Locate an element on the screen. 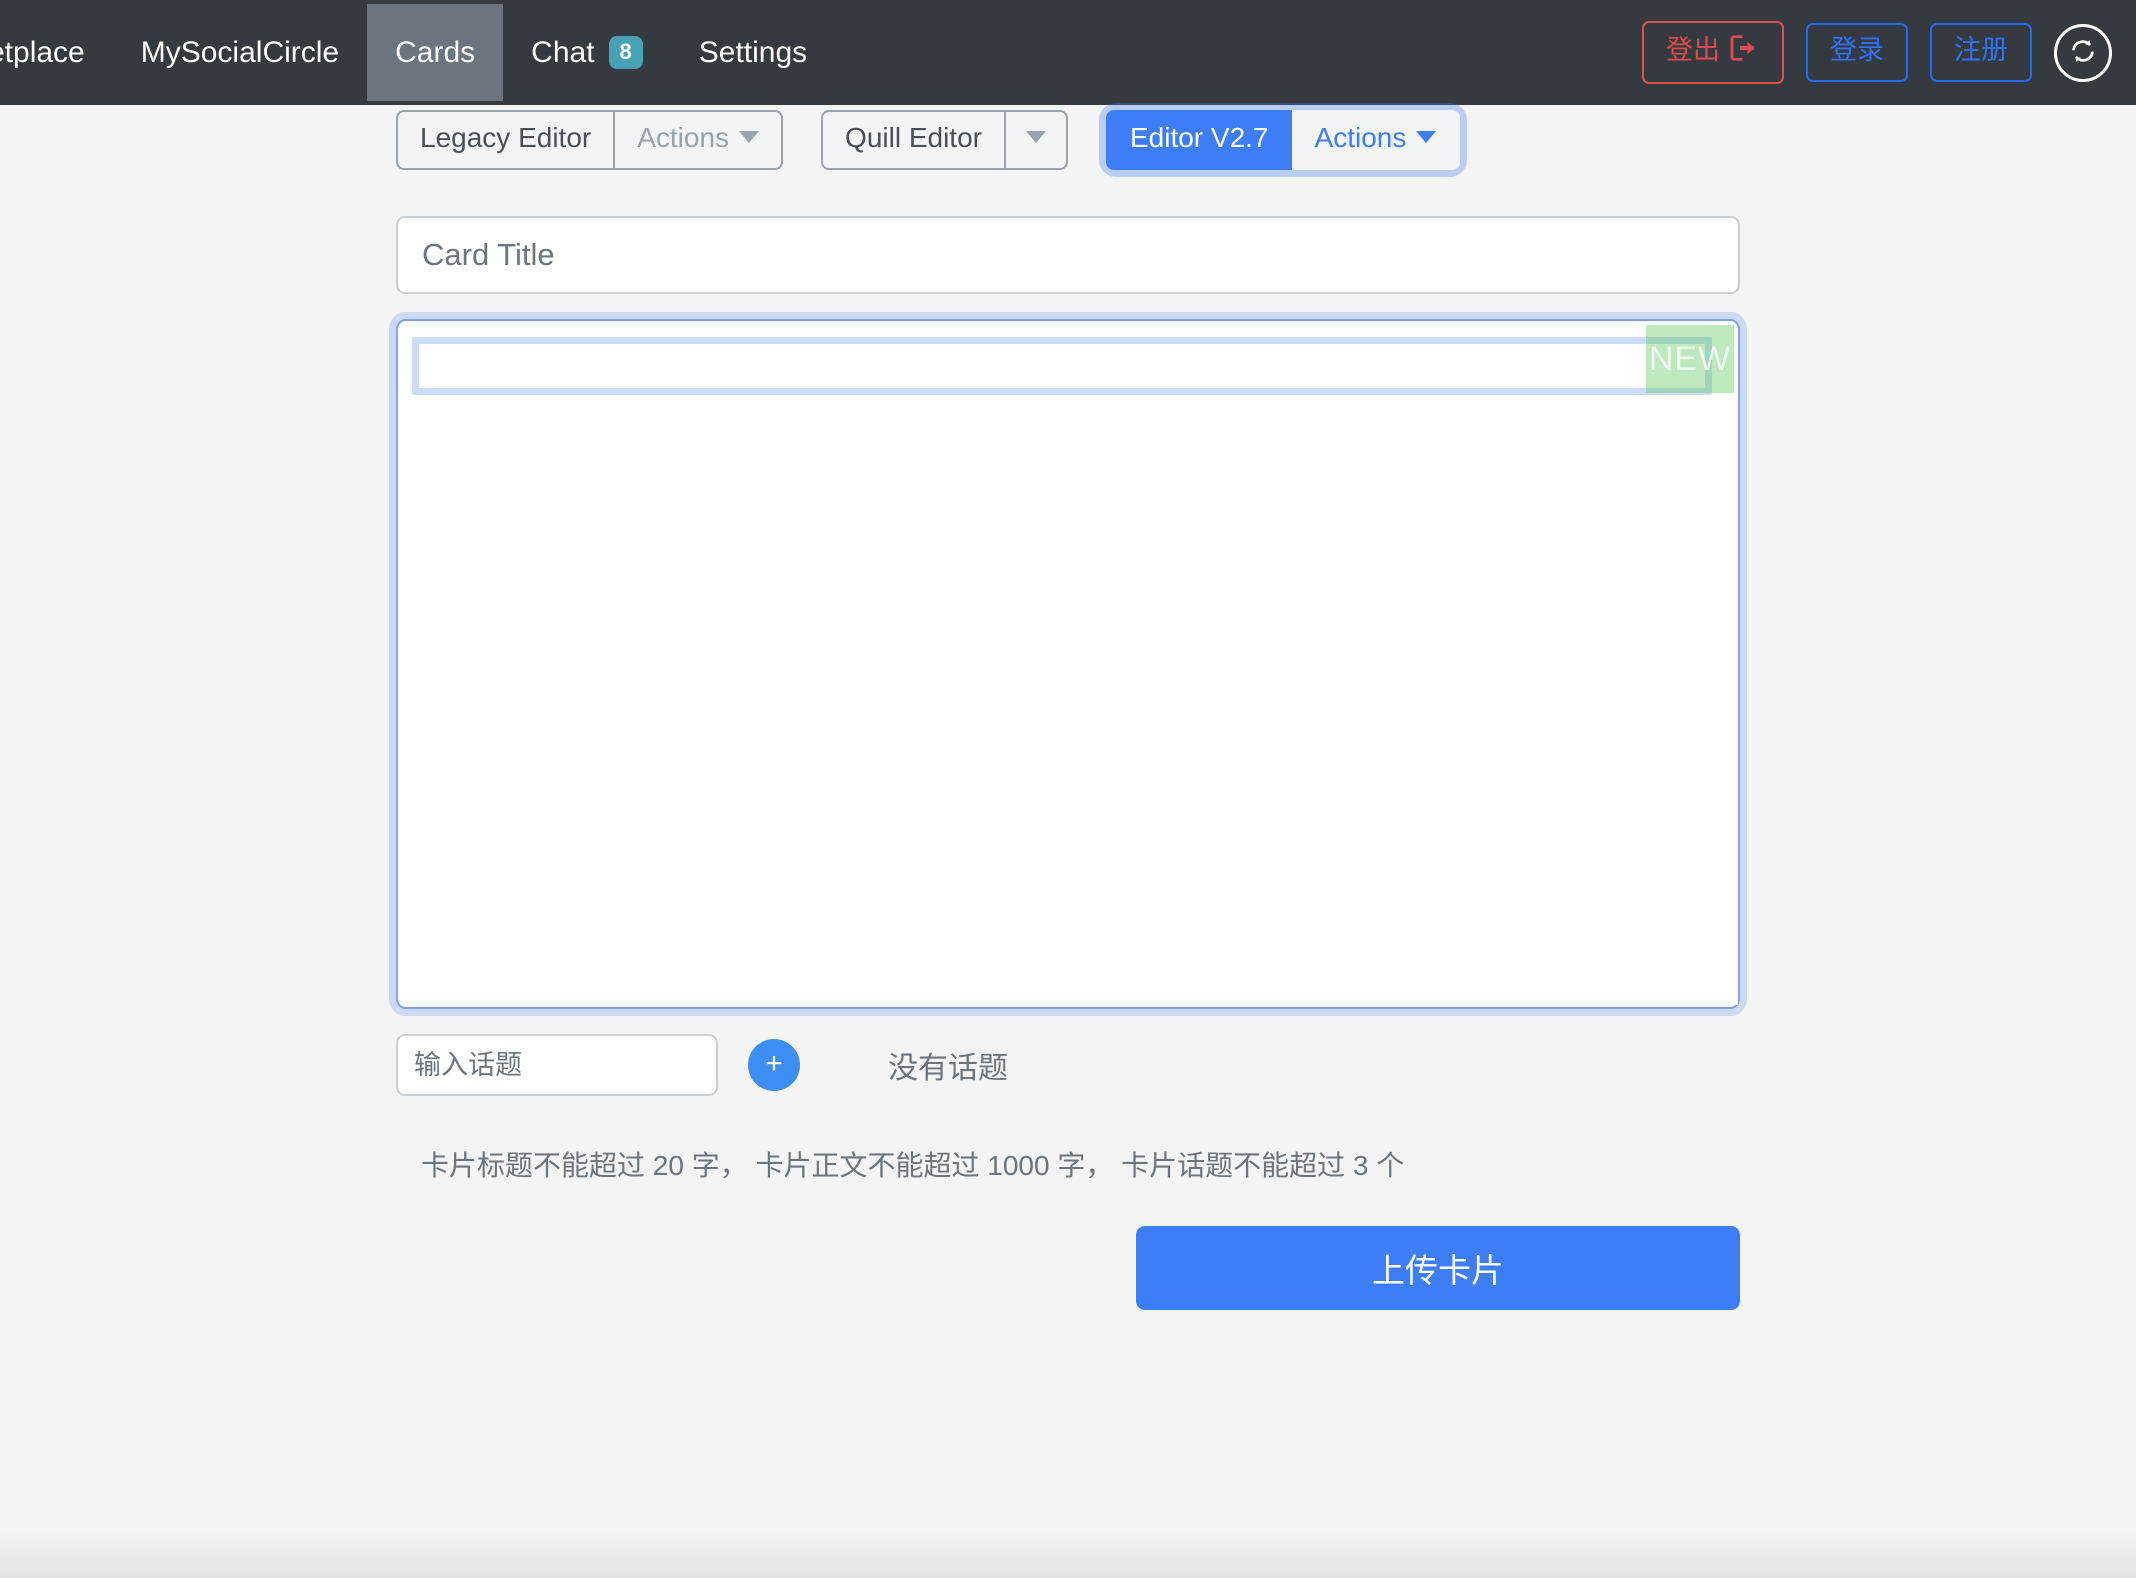 The image size is (2136, 1578). login-button-label: 登录 is located at coordinates (1857, 50).